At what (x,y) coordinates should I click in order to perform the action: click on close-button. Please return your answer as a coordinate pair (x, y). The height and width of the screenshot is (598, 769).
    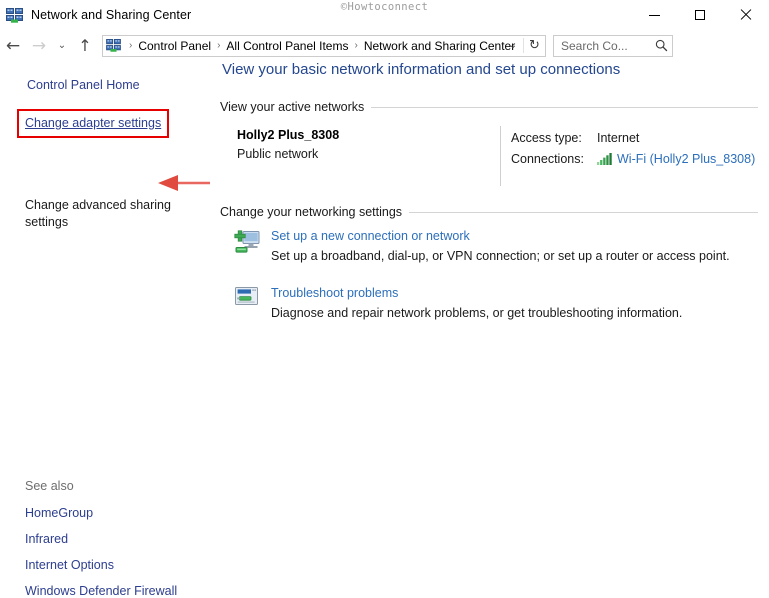
    Looking at the image, I should click on (746, 15).